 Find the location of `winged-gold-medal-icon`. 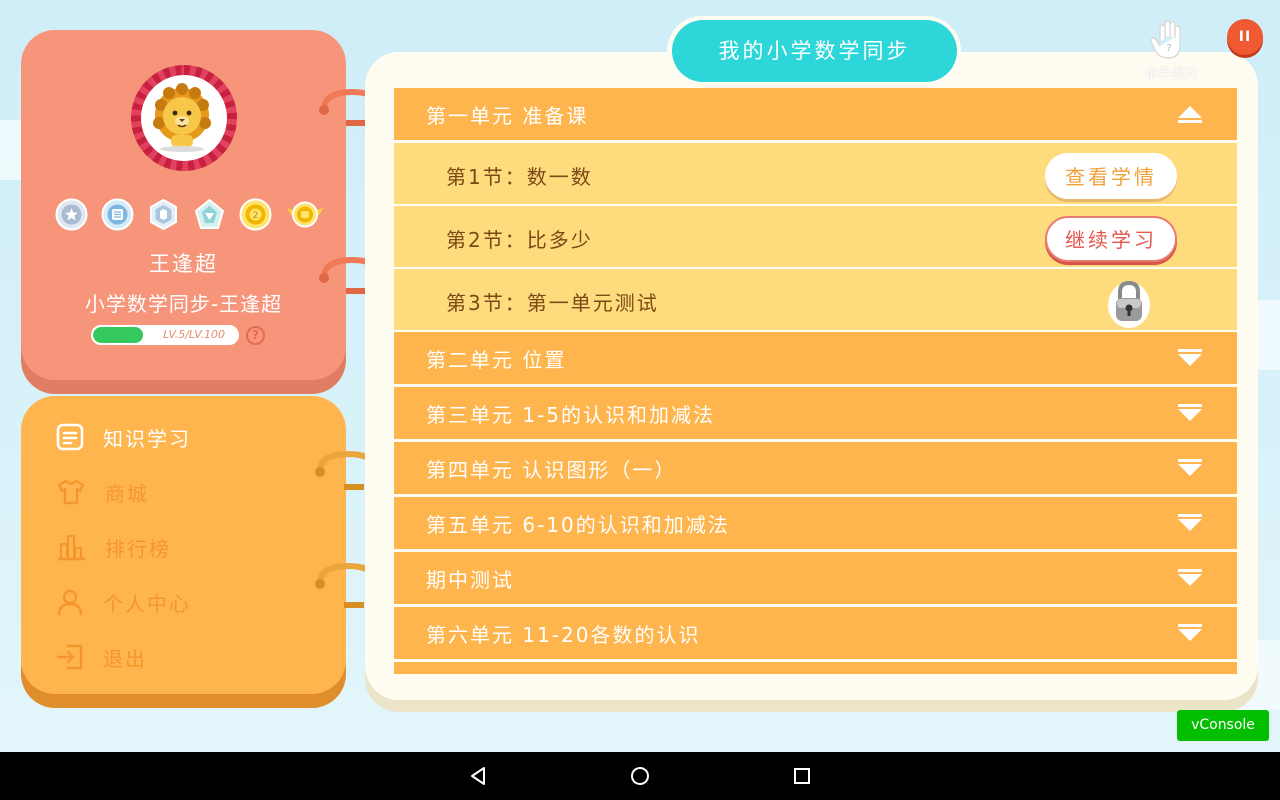

winged-gold-medal-icon is located at coordinates (305, 214).